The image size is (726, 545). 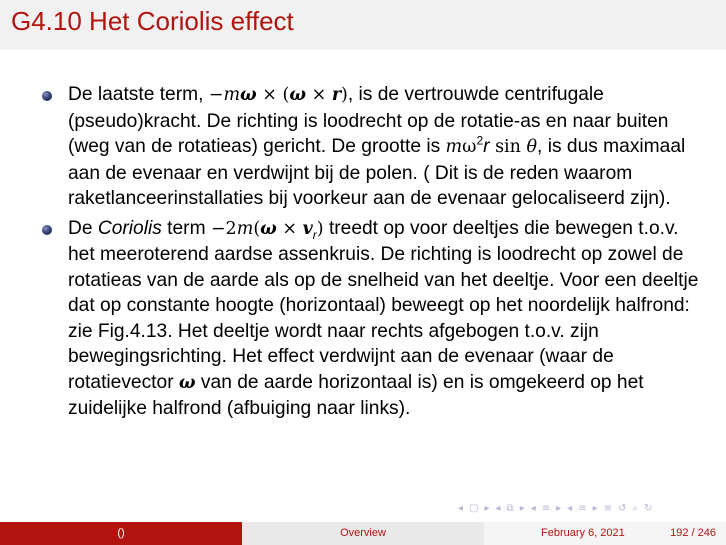 What do you see at coordinates (473, 508) in the screenshot?
I see `nav-slide-icon: ▢` at bounding box center [473, 508].